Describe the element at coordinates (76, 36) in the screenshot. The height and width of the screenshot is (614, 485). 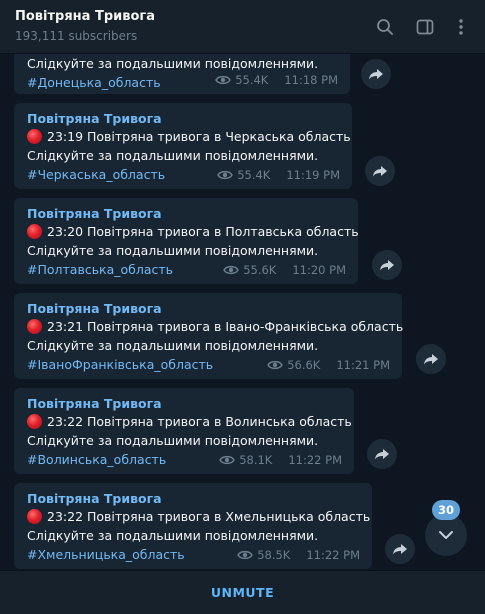
I see `subscriber-count: 193,111 subscribers` at that location.